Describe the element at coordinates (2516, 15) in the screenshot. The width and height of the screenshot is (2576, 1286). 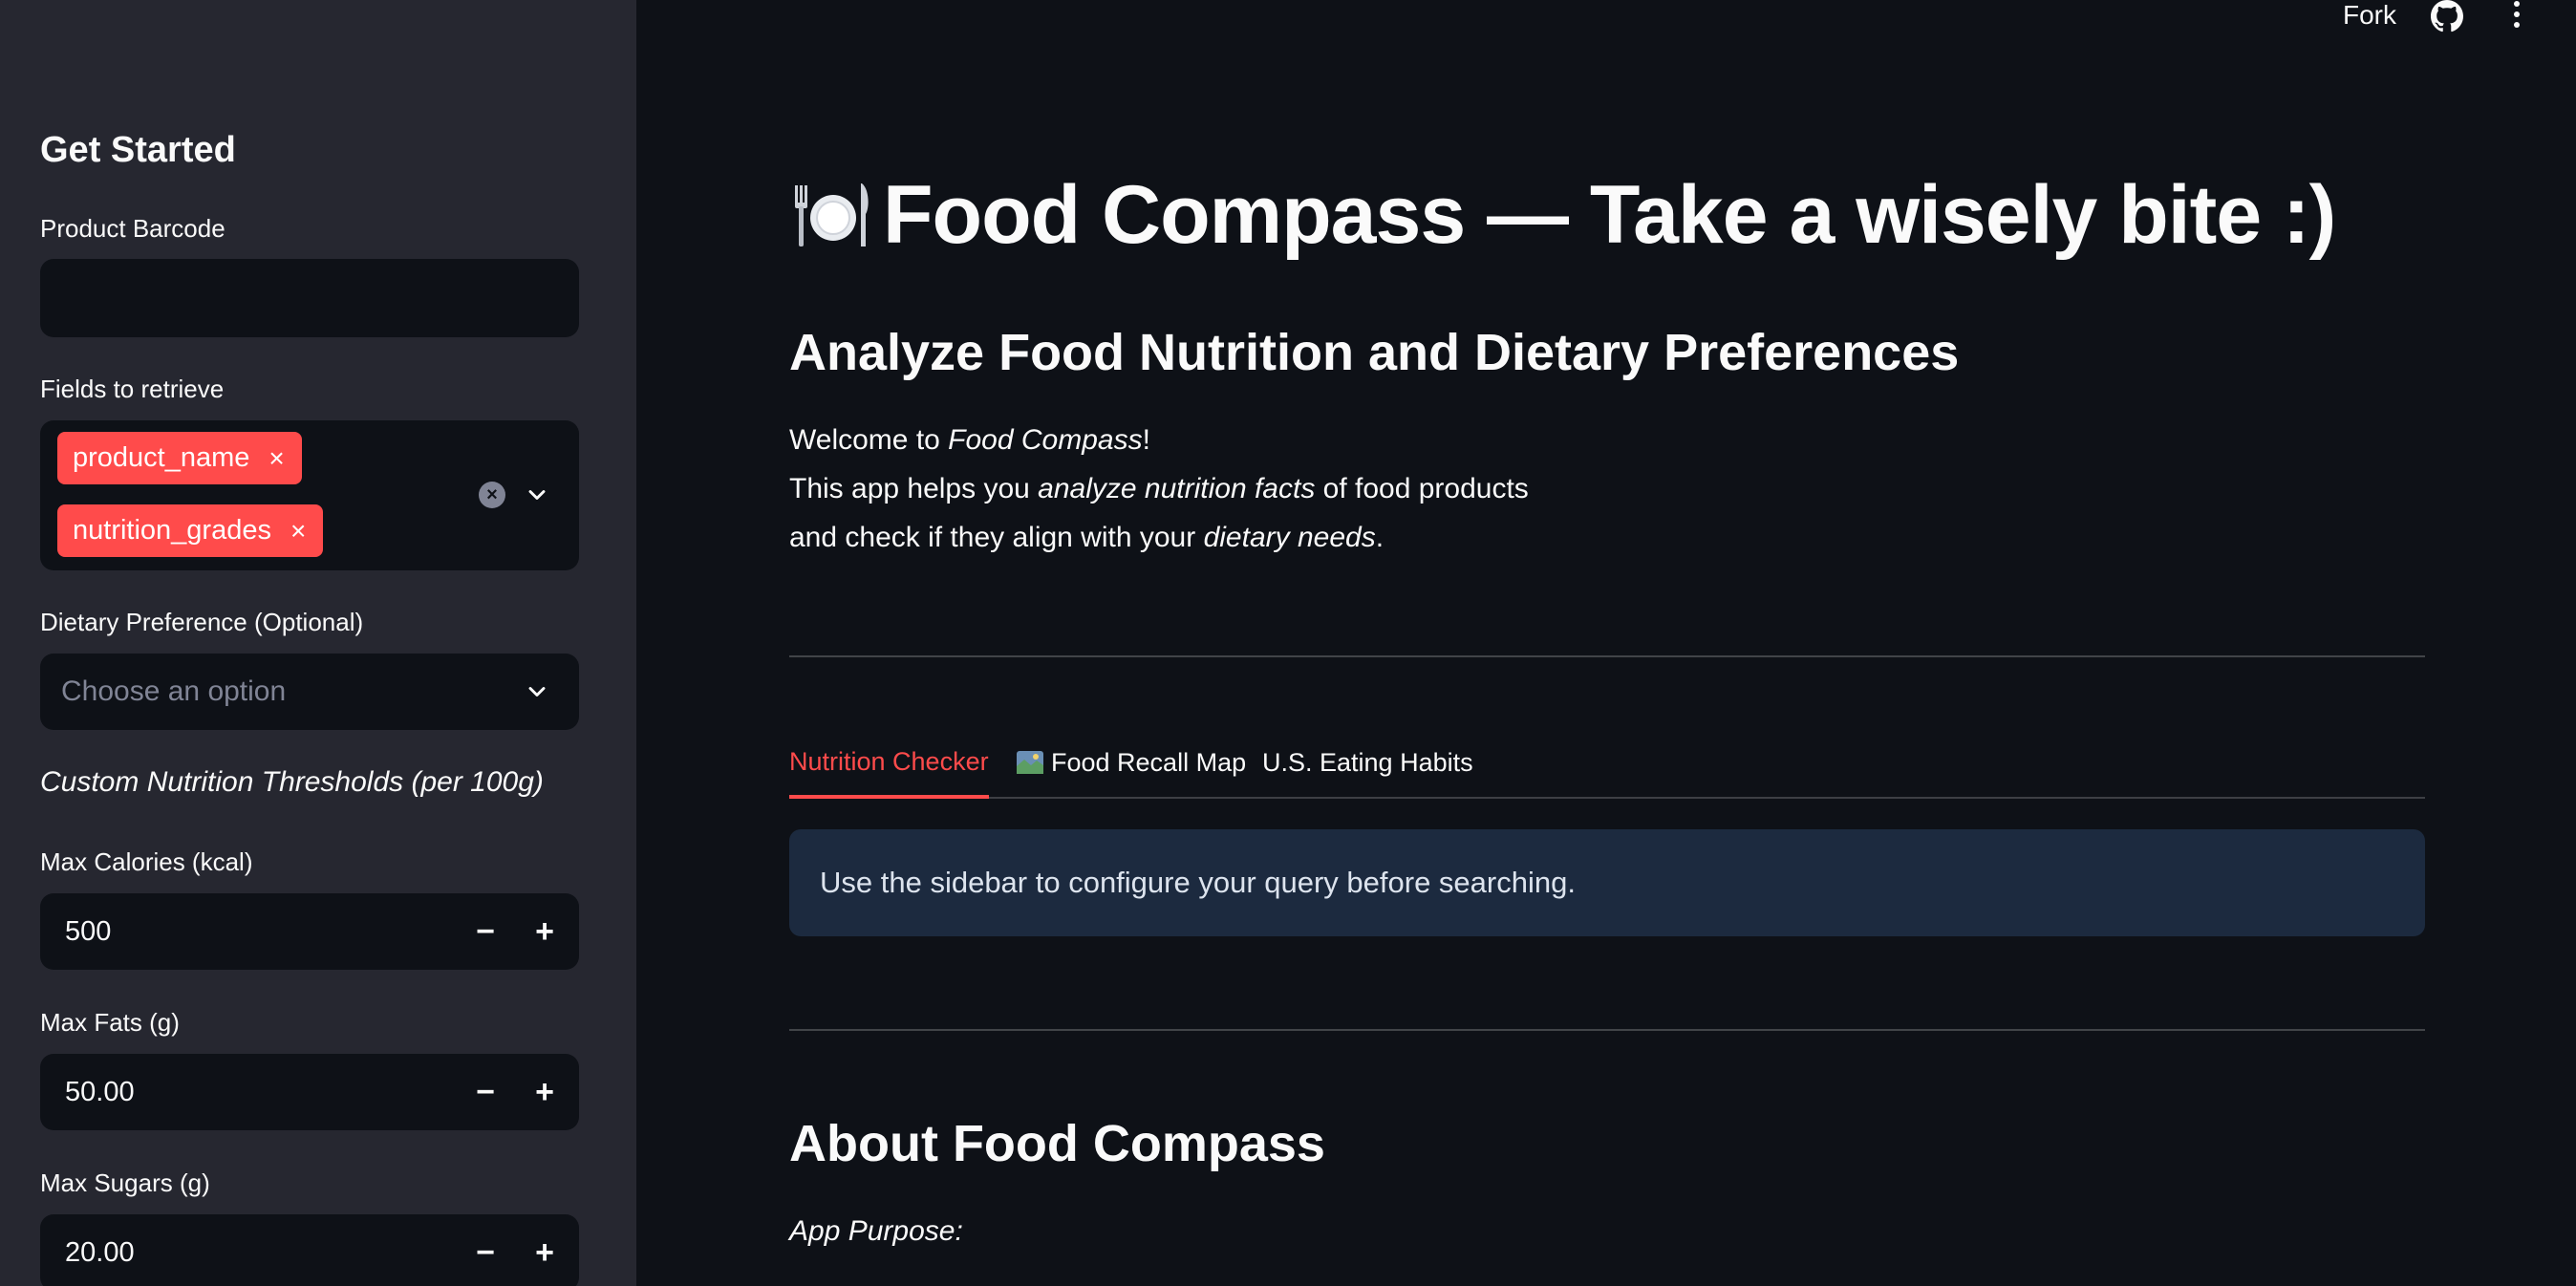
I see `kebab-menu-icon` at that location.